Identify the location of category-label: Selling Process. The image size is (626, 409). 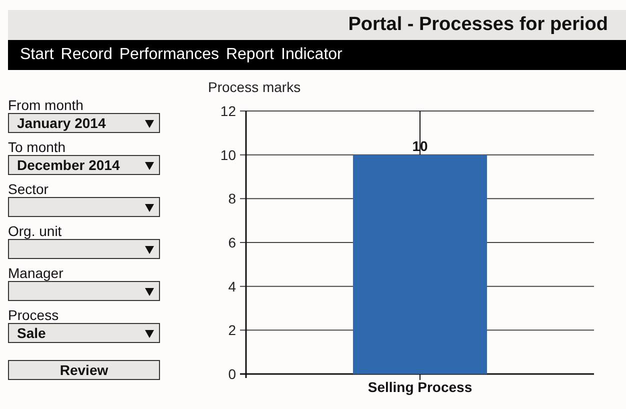
(420, 387).